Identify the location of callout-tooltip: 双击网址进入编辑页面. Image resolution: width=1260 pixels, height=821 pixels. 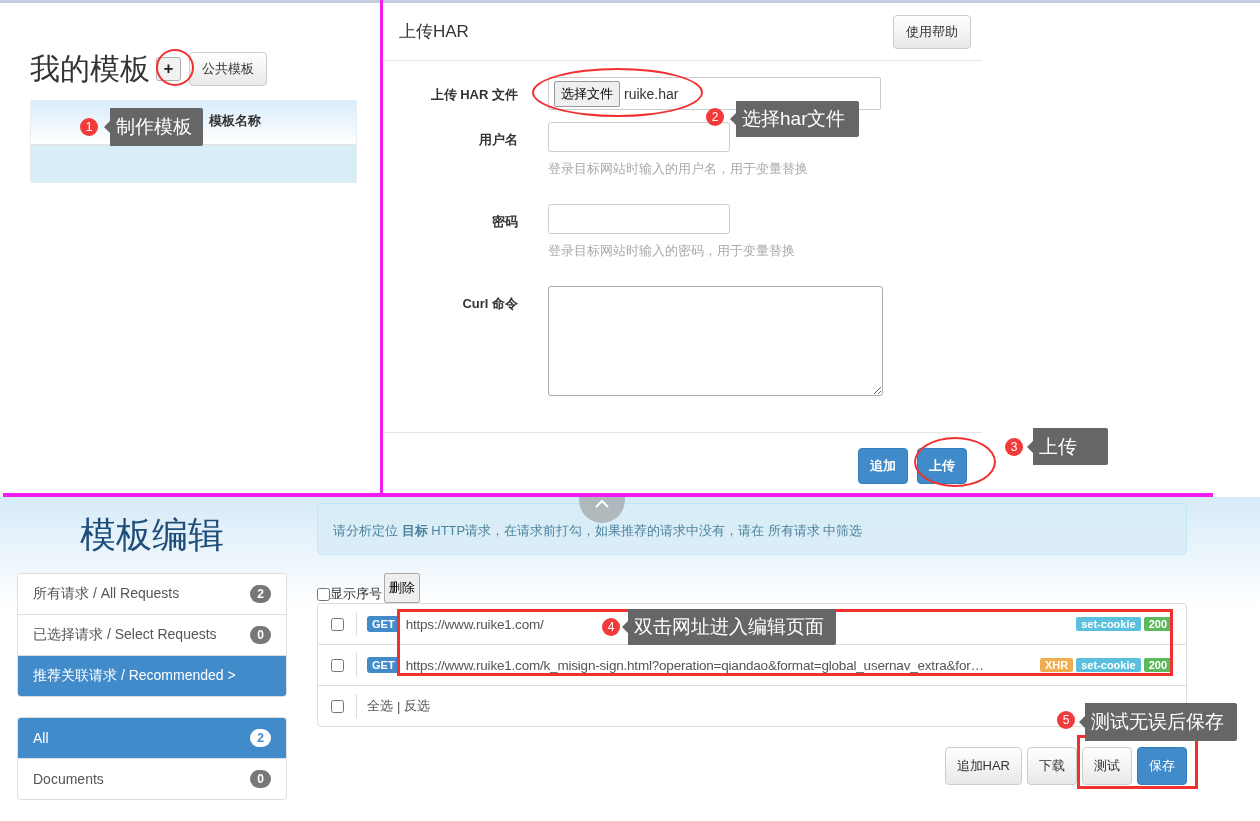
(729, 627).